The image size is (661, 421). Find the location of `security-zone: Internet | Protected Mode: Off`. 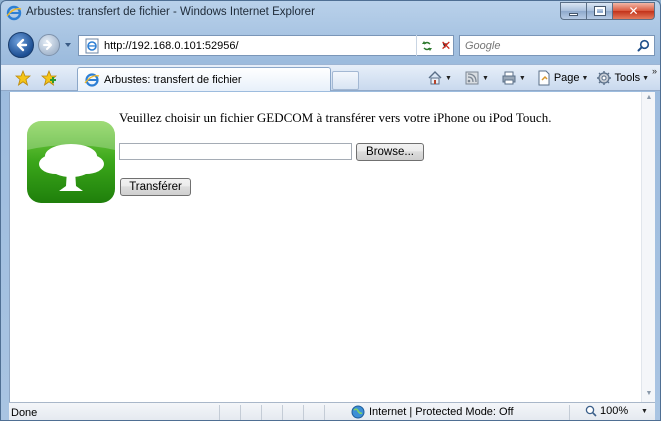

security-zone: Internet | Protected Mode: Off is located at coordinates (432, 412).